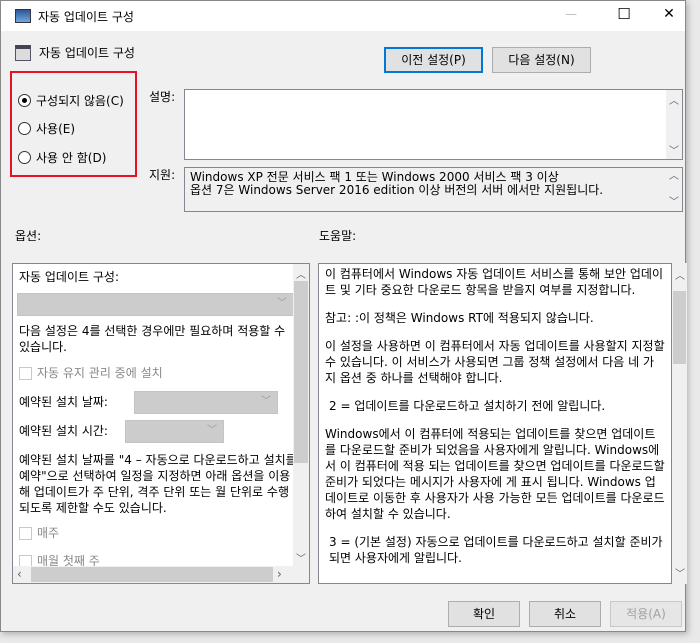 Image resolution: width=700 pixels, height=643 pixels. Describe the element at coordinates (674, 189) in the screenshot. I see `support-scrollbar: ︿ ﹀` at that location.